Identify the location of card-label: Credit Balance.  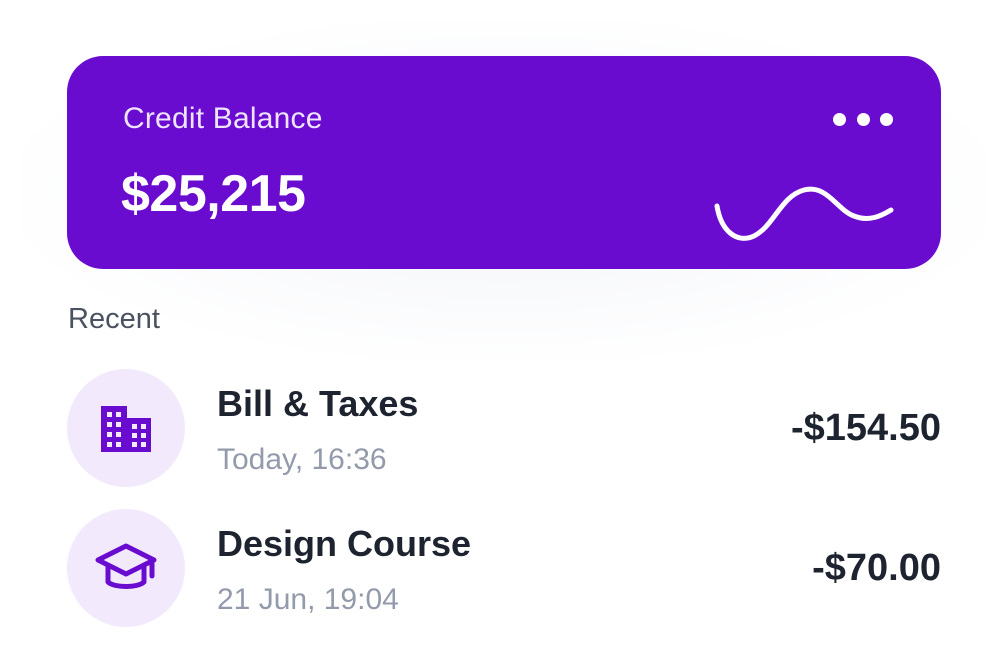
(223, 118).